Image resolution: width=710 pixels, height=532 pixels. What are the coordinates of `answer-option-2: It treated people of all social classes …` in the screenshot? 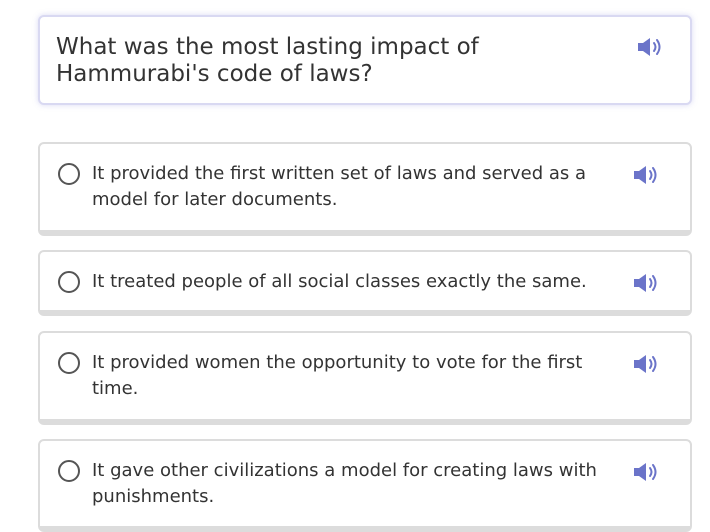 It's located at (365, 283).